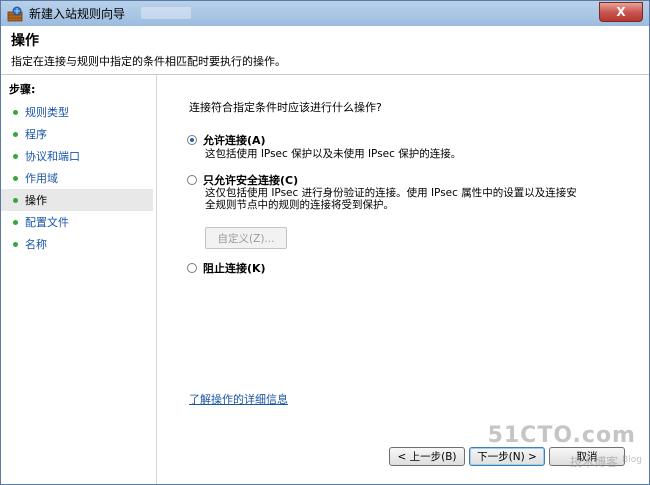 Image resolution: width=650 pixels, height=485 pixels. What do you see at coordinates (587, 456) in the screenshot?
I see `cancel-button: 取消` at bounding box center [587, 456].